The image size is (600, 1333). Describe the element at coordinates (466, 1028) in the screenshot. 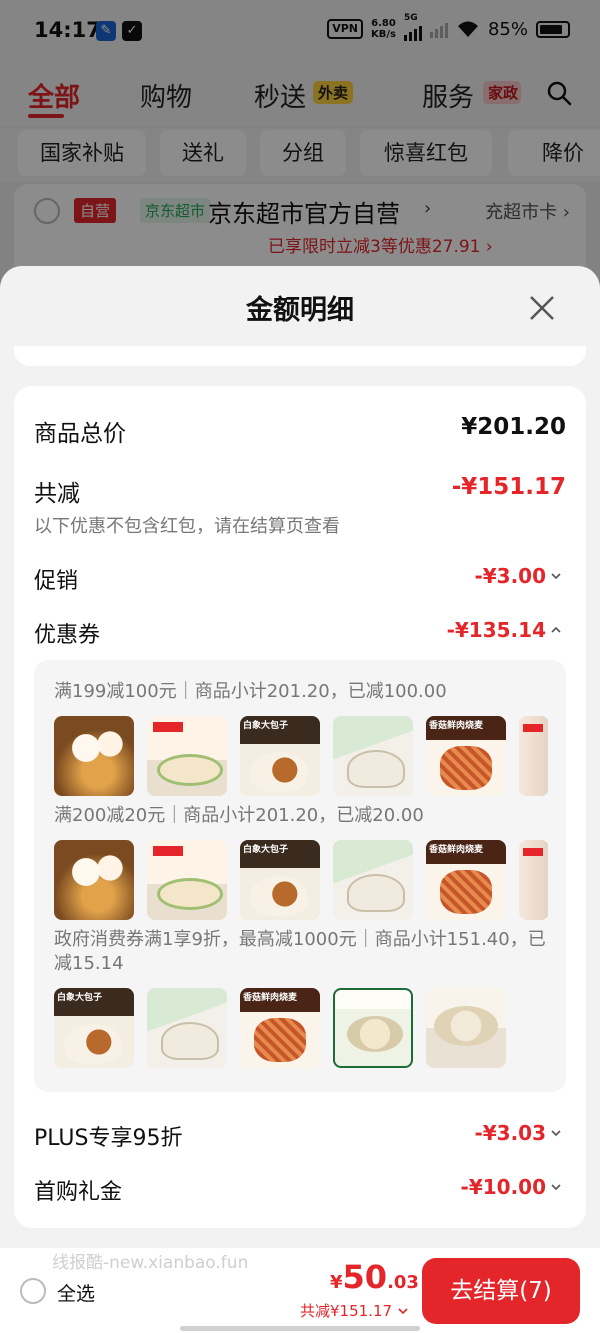

I see `product-thumb-plate-dumplings` at that location.